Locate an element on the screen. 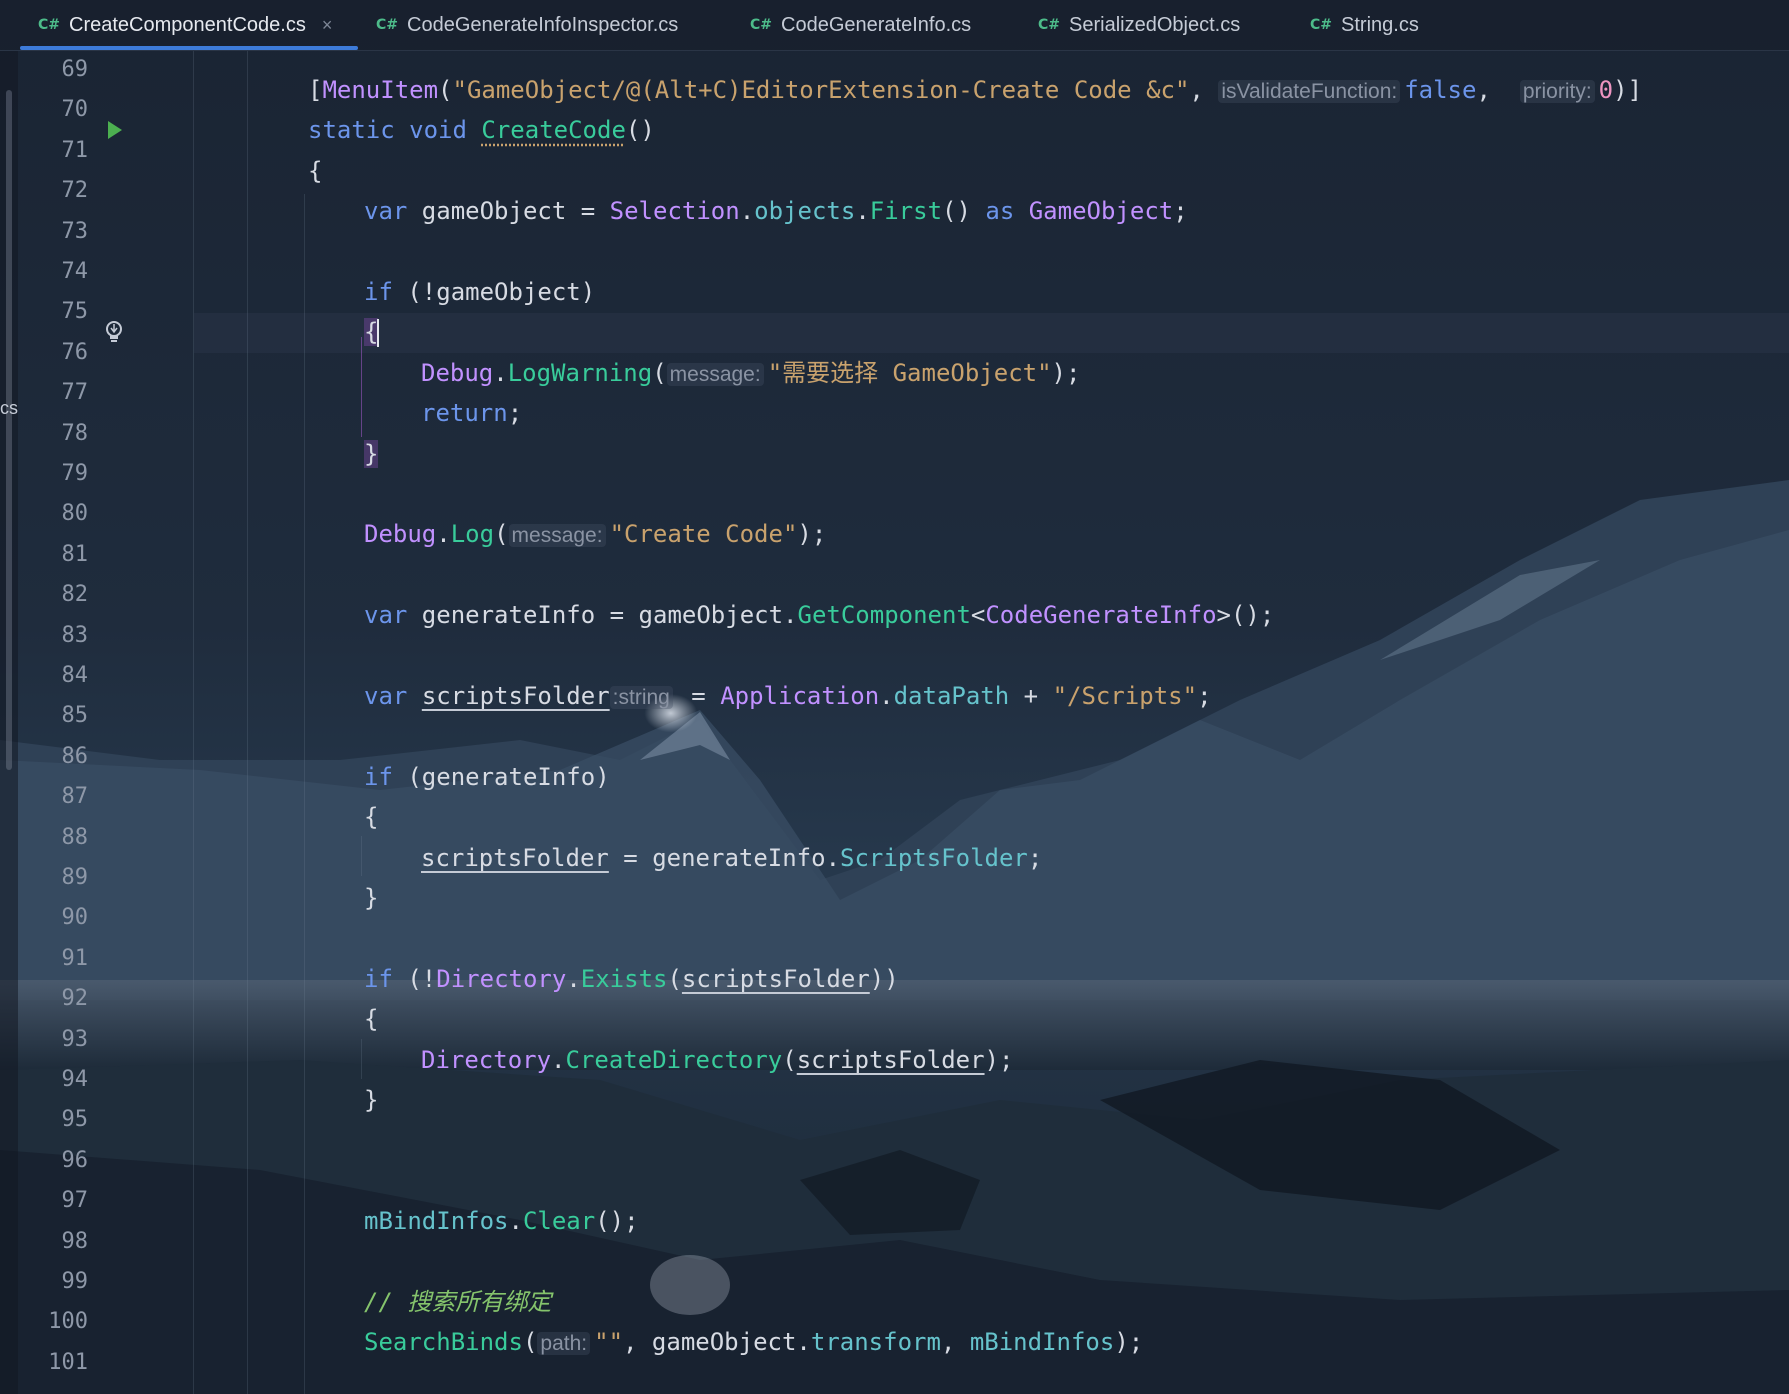 The image size is (1789, 1394). tab-label: SerializedObject.cs is located at coordinates (1155, 24).